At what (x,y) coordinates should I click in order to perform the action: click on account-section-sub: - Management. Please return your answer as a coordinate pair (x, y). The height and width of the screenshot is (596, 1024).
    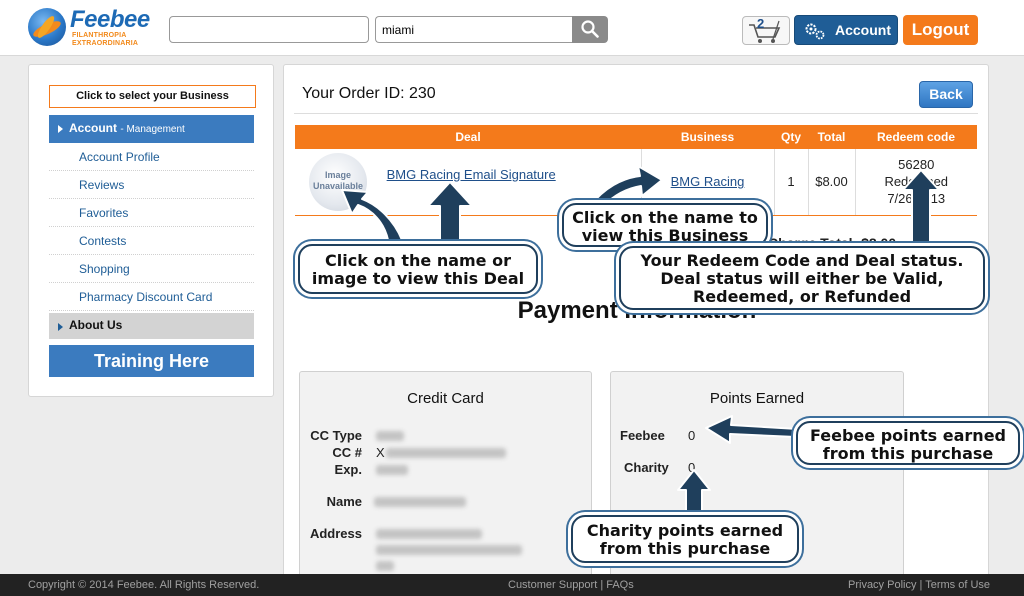
    Looking at the image, I should click on (152, 129).